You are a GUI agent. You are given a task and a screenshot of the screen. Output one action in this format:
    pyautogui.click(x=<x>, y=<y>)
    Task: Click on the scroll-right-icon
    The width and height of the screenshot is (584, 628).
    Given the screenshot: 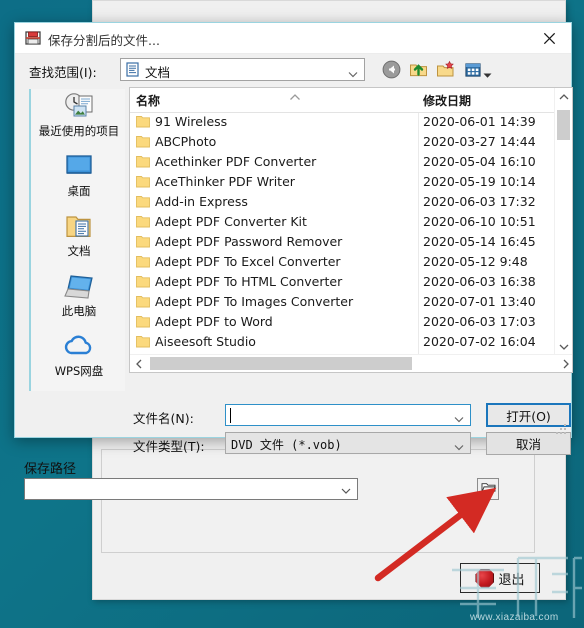 What is the action you would take?
    pyautogui.click(x=564, y=363)
    